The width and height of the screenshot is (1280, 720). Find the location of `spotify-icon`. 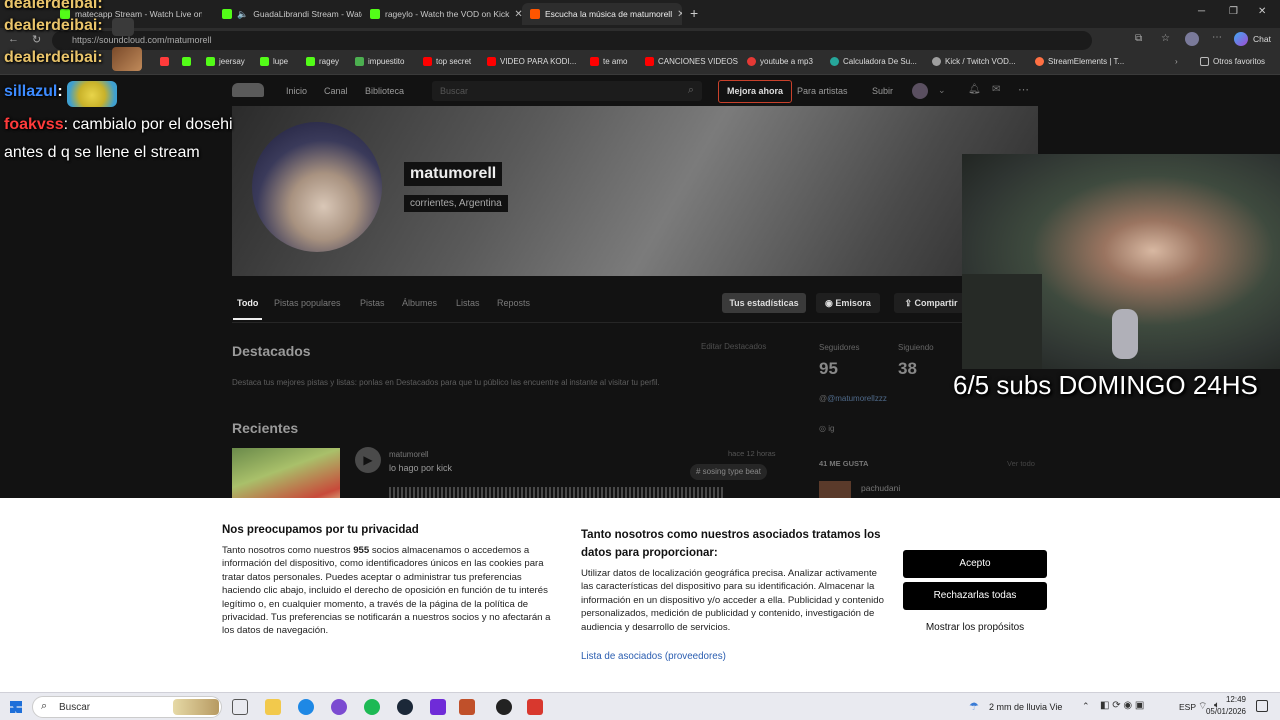

spotify-icon is located at coordinates (372, 707).